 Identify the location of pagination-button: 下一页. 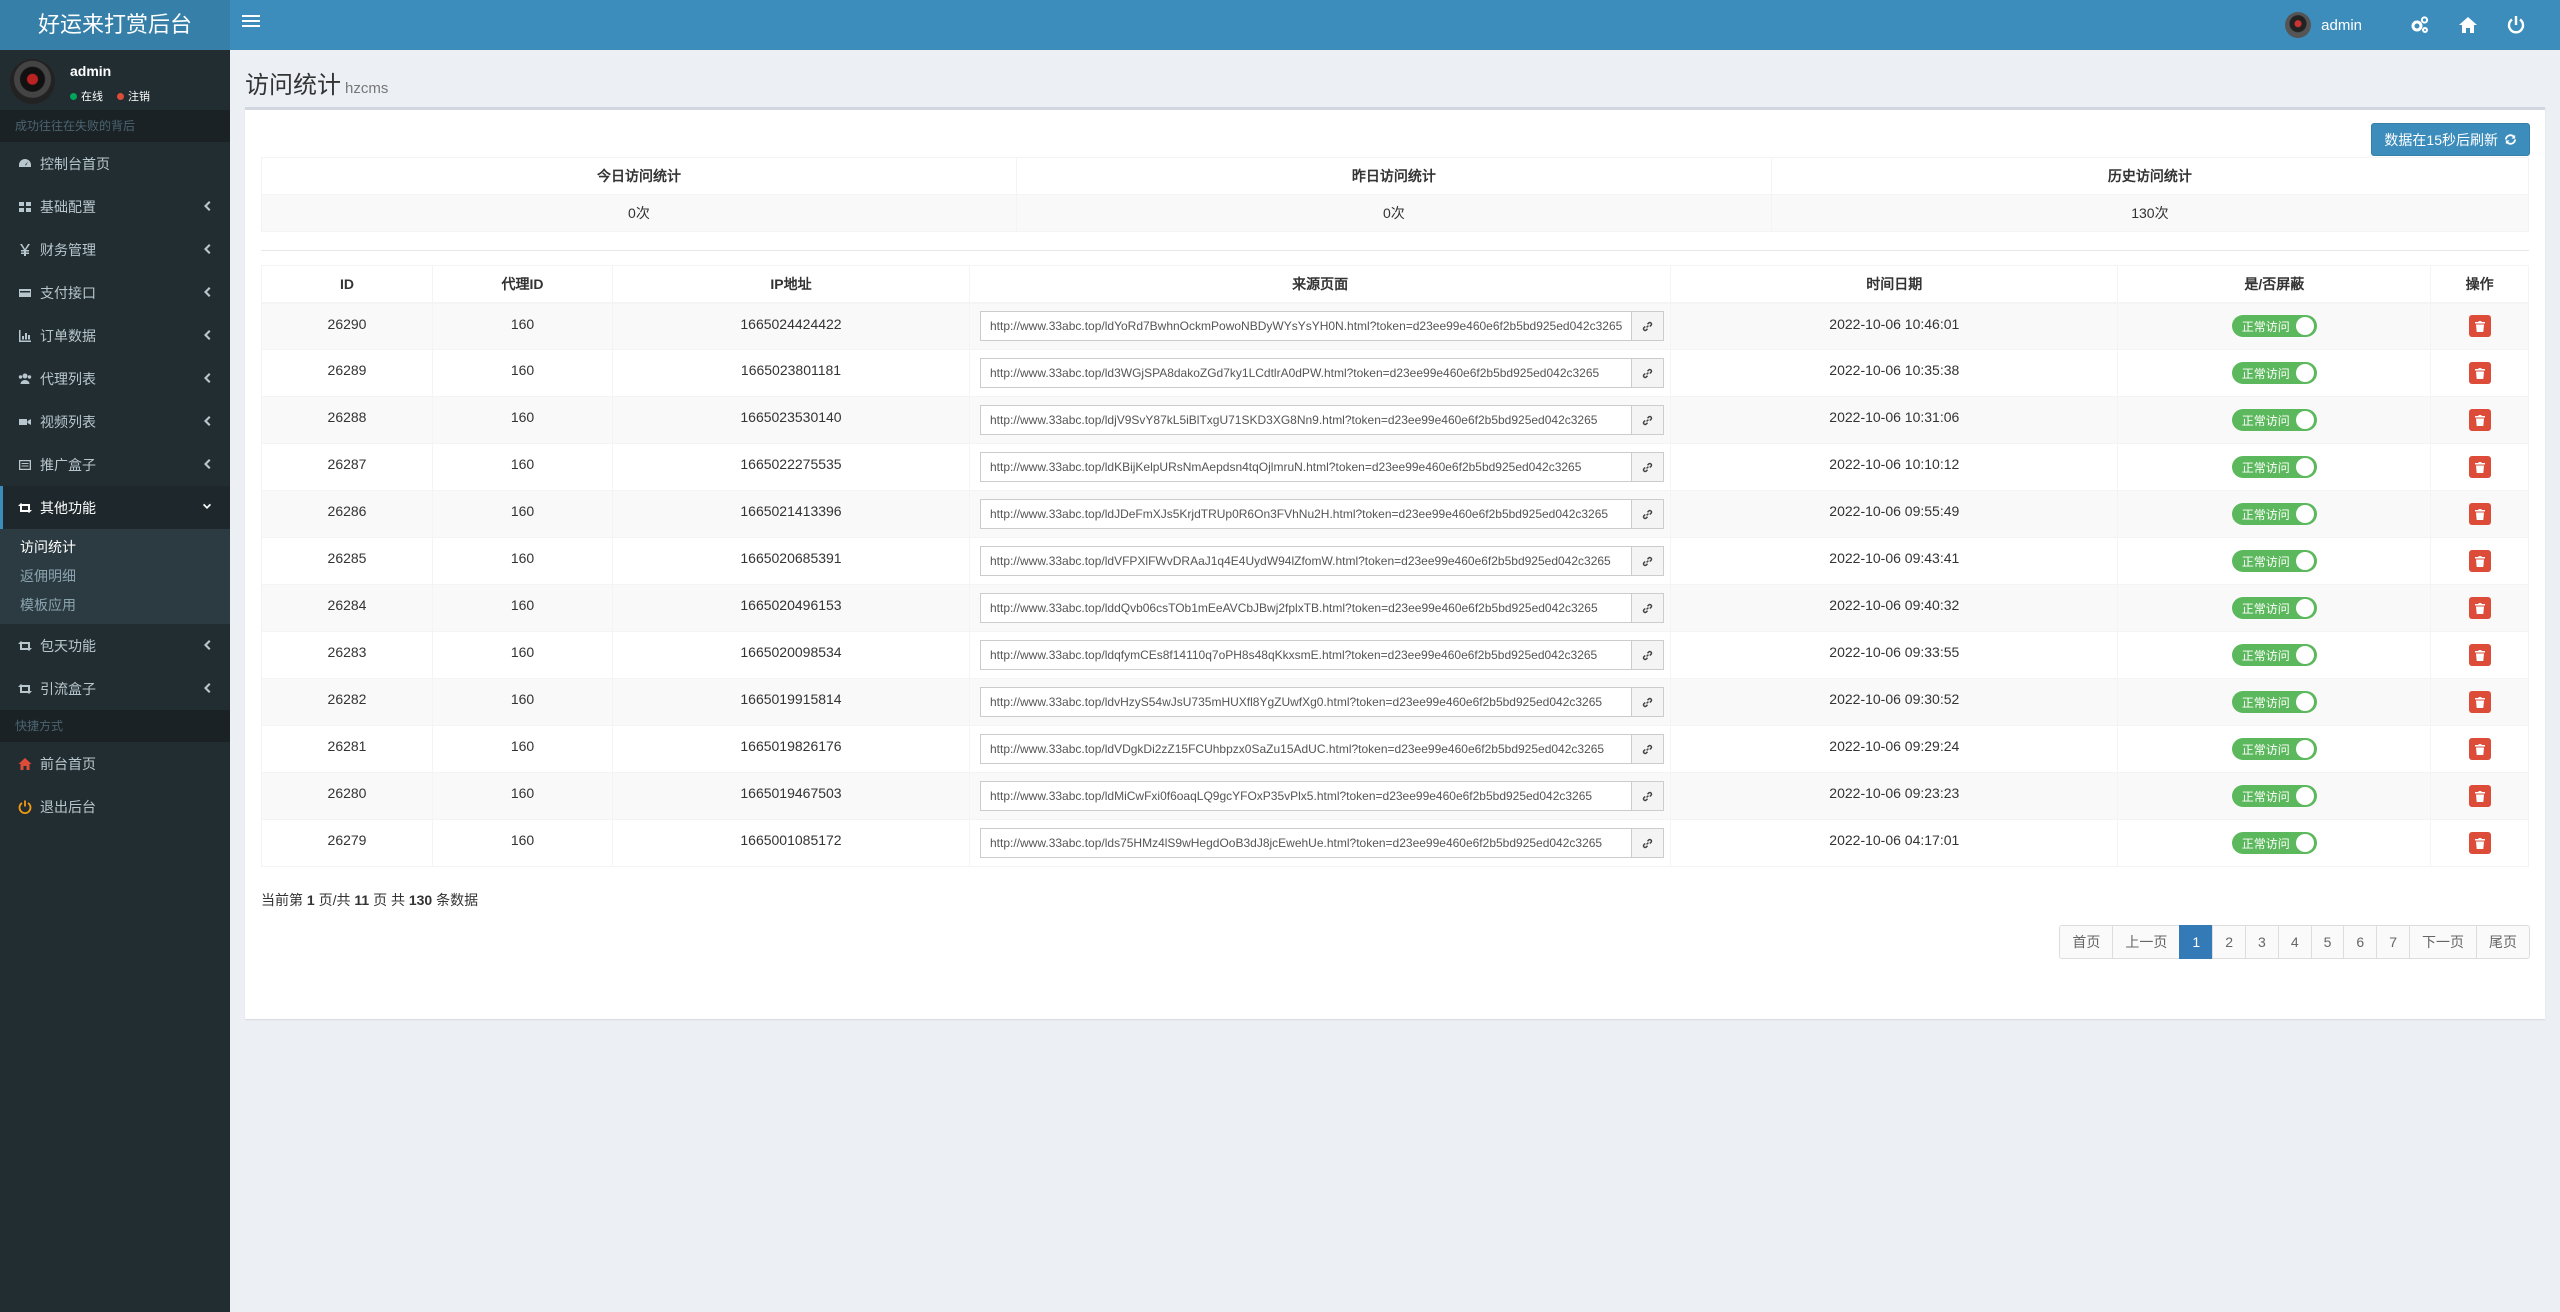
(2443, 942).